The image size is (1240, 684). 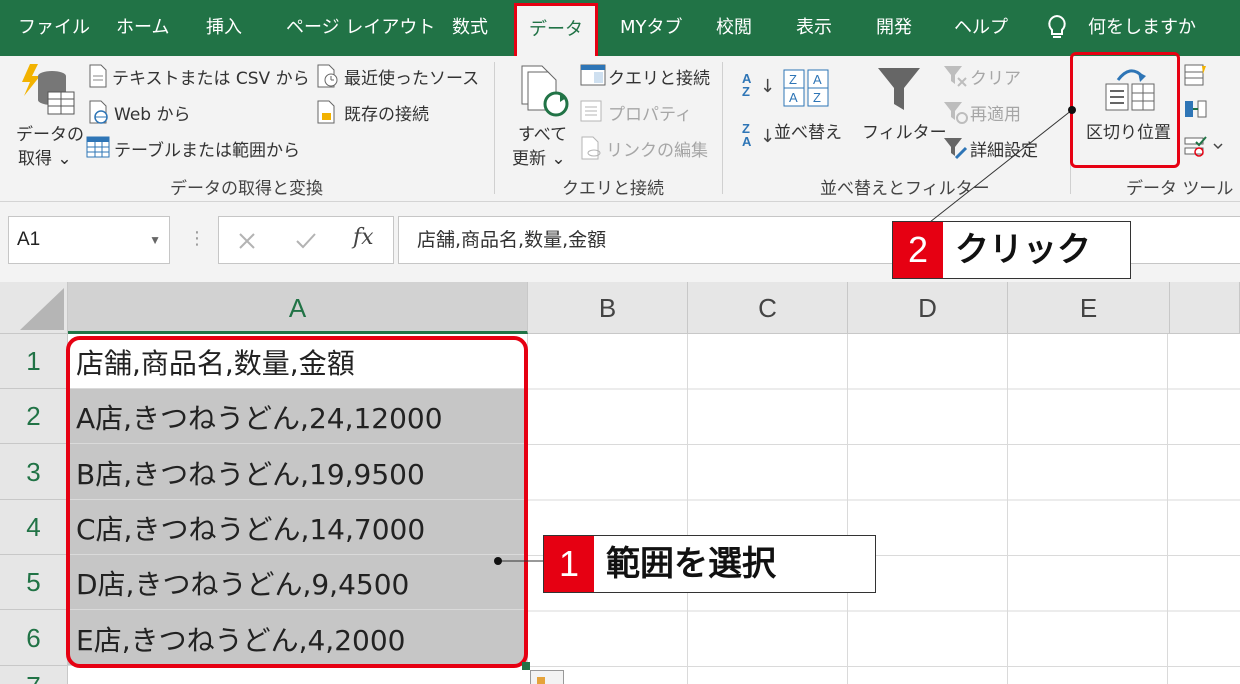 What do you see at coordinates (1180, 189) in the screenshot?
I see `group-label-data-tools: データ ツール` at bounding box center [1180, 189].